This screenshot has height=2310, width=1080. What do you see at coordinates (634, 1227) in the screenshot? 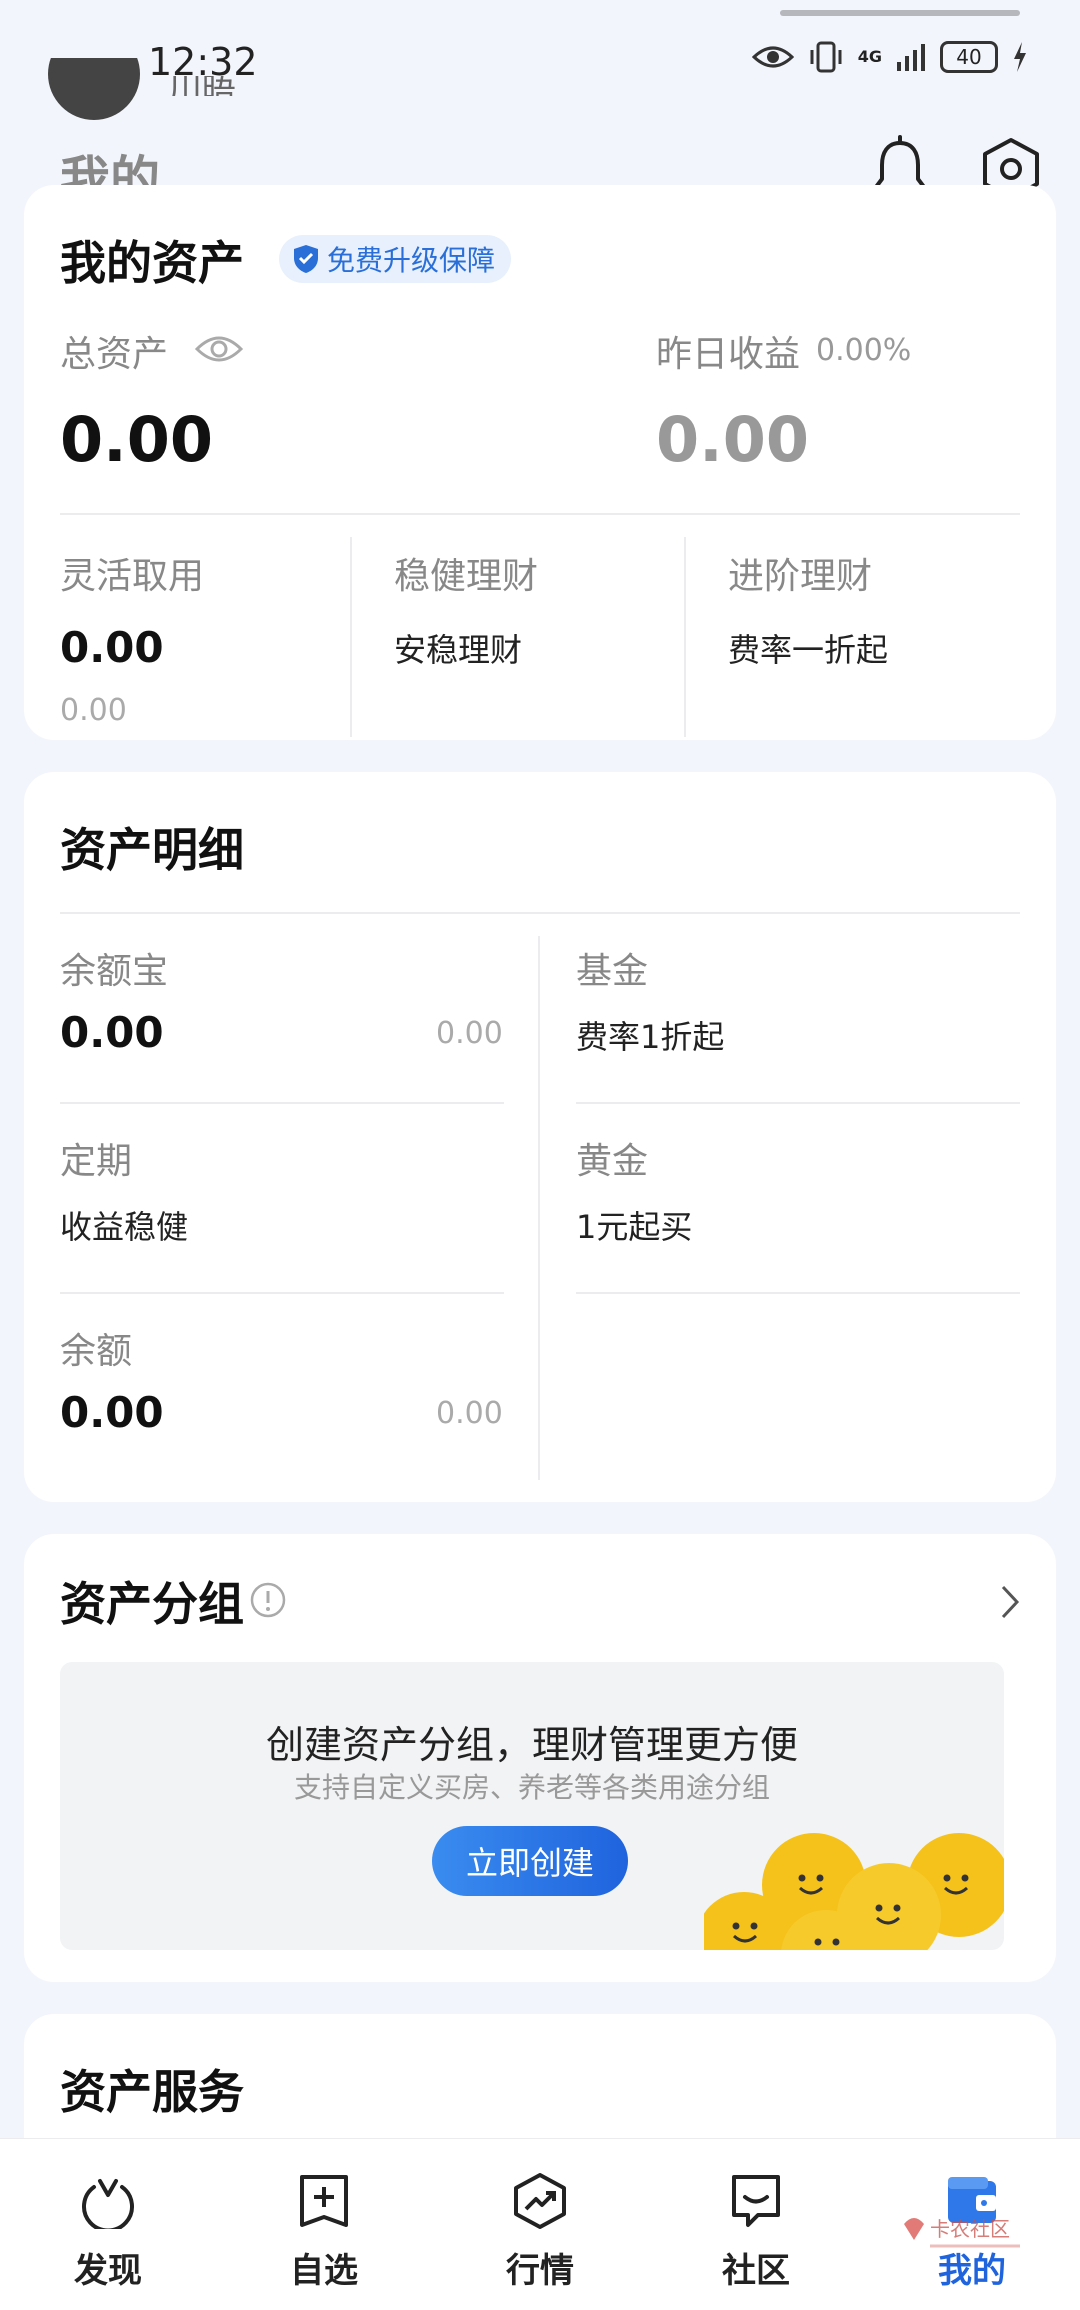
I see `gold-desc: 1元起买` at bounding box center [634, 1227].